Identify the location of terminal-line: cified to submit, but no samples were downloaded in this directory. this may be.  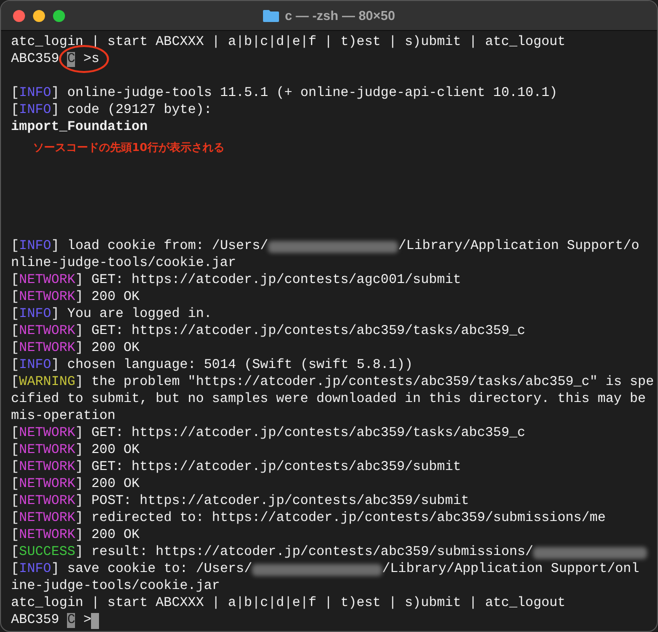
(328, 399).